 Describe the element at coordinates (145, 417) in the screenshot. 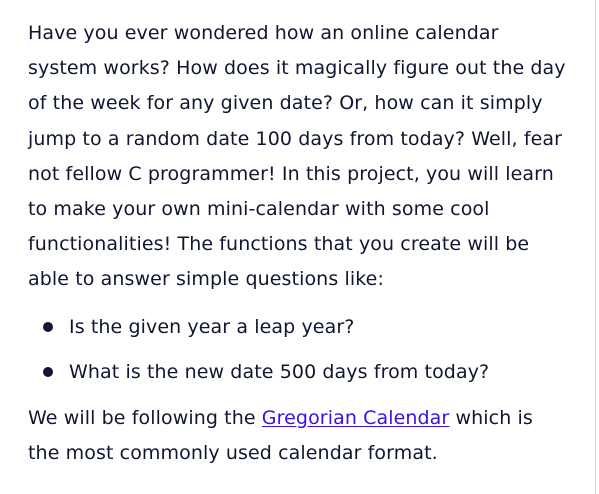

I see `outro-text-before: We will be following the` at that location.